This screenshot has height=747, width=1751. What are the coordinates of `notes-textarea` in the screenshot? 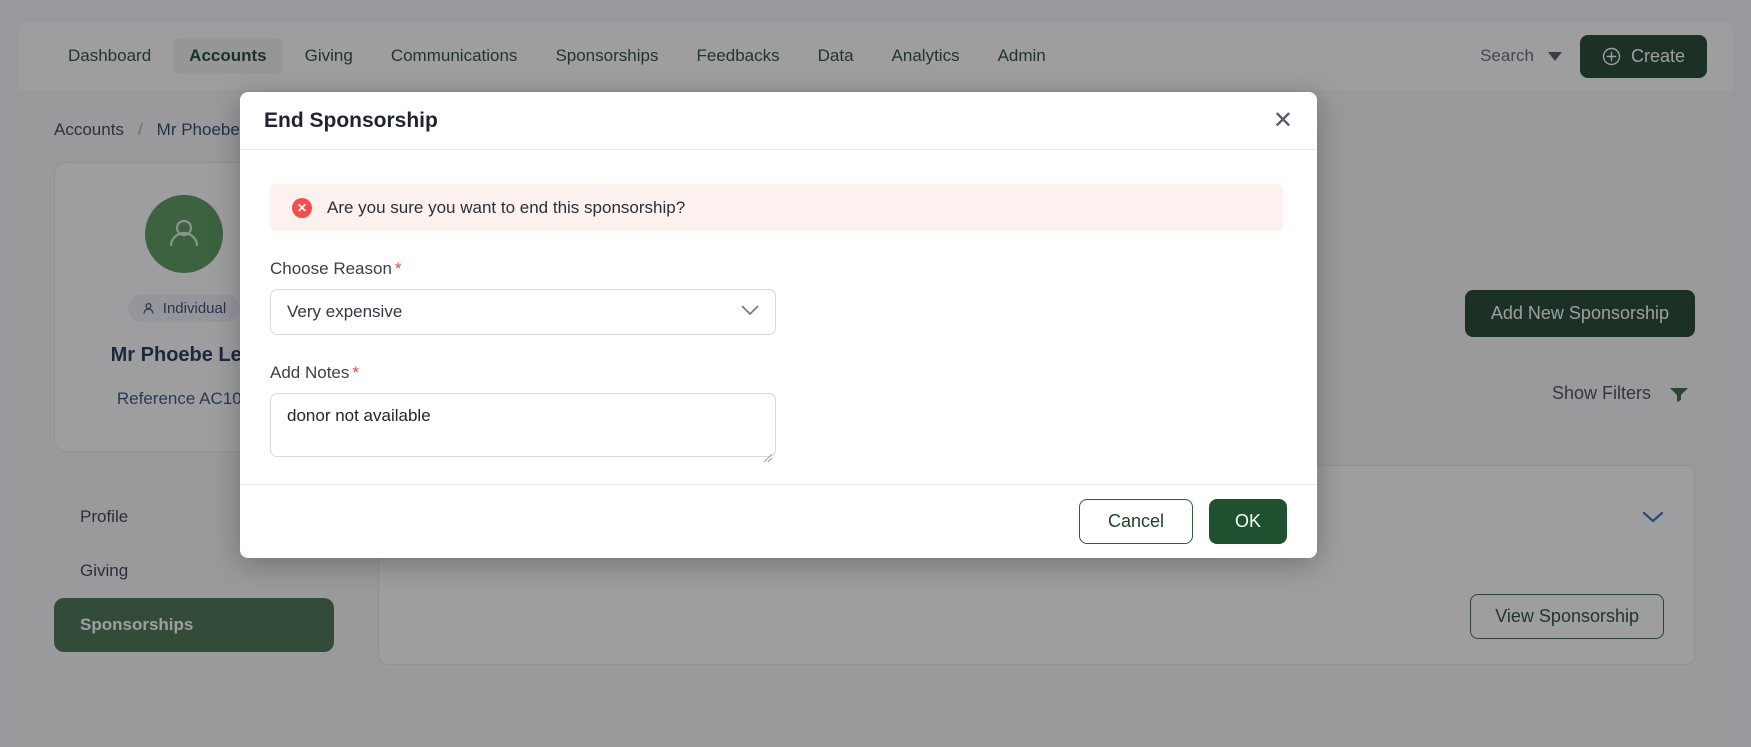 It's located at (523, 425).